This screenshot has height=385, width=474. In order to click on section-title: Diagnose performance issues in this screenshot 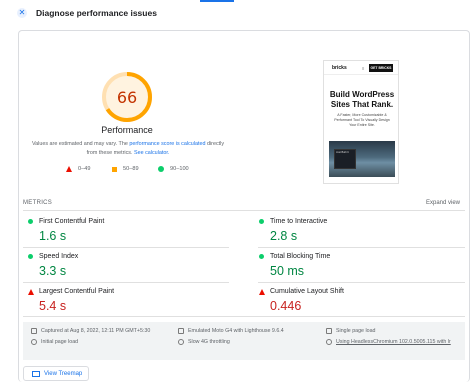, I will do `click(96, 13)`.